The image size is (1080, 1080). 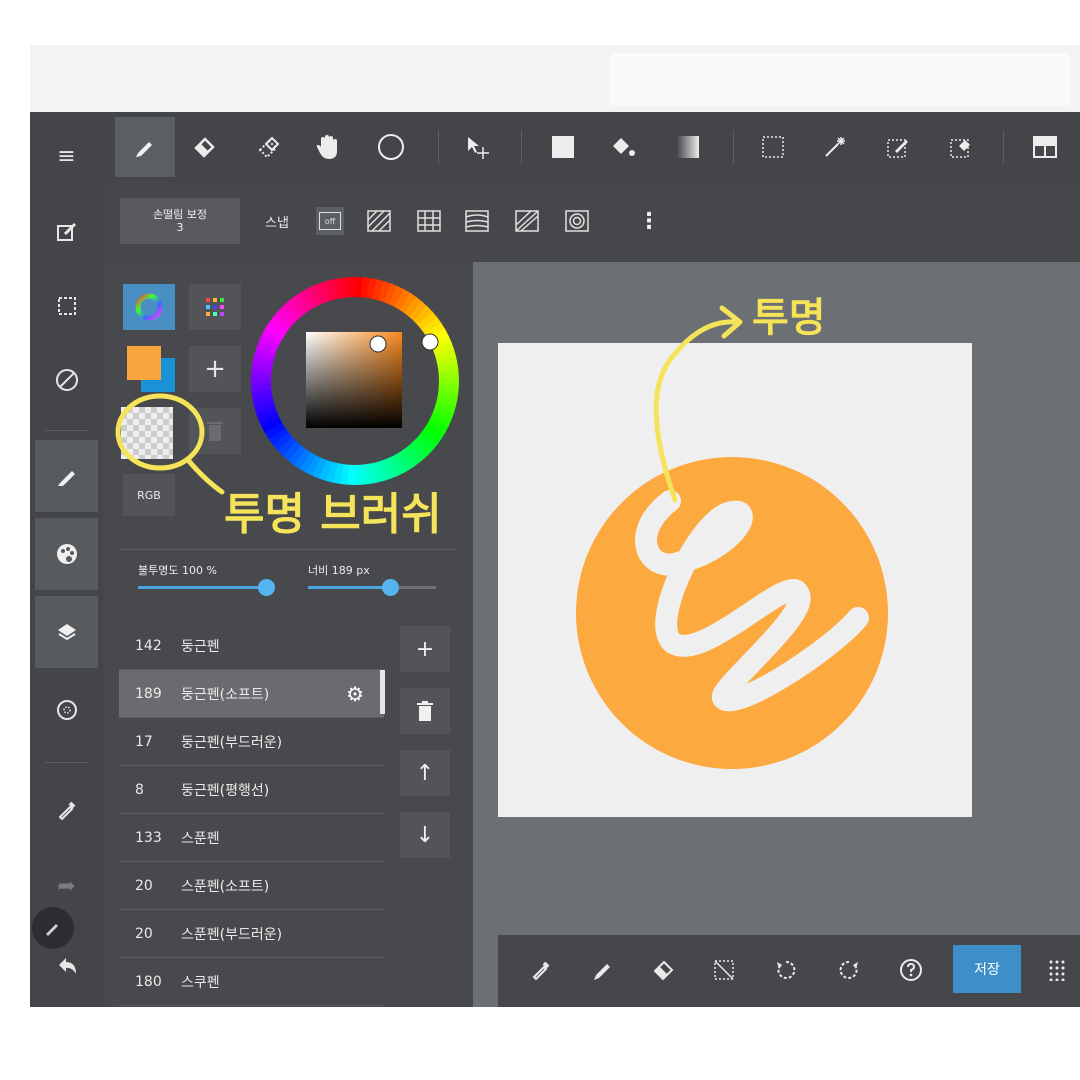 I want to click on main-color-swatch, so click(x=144, y=363).